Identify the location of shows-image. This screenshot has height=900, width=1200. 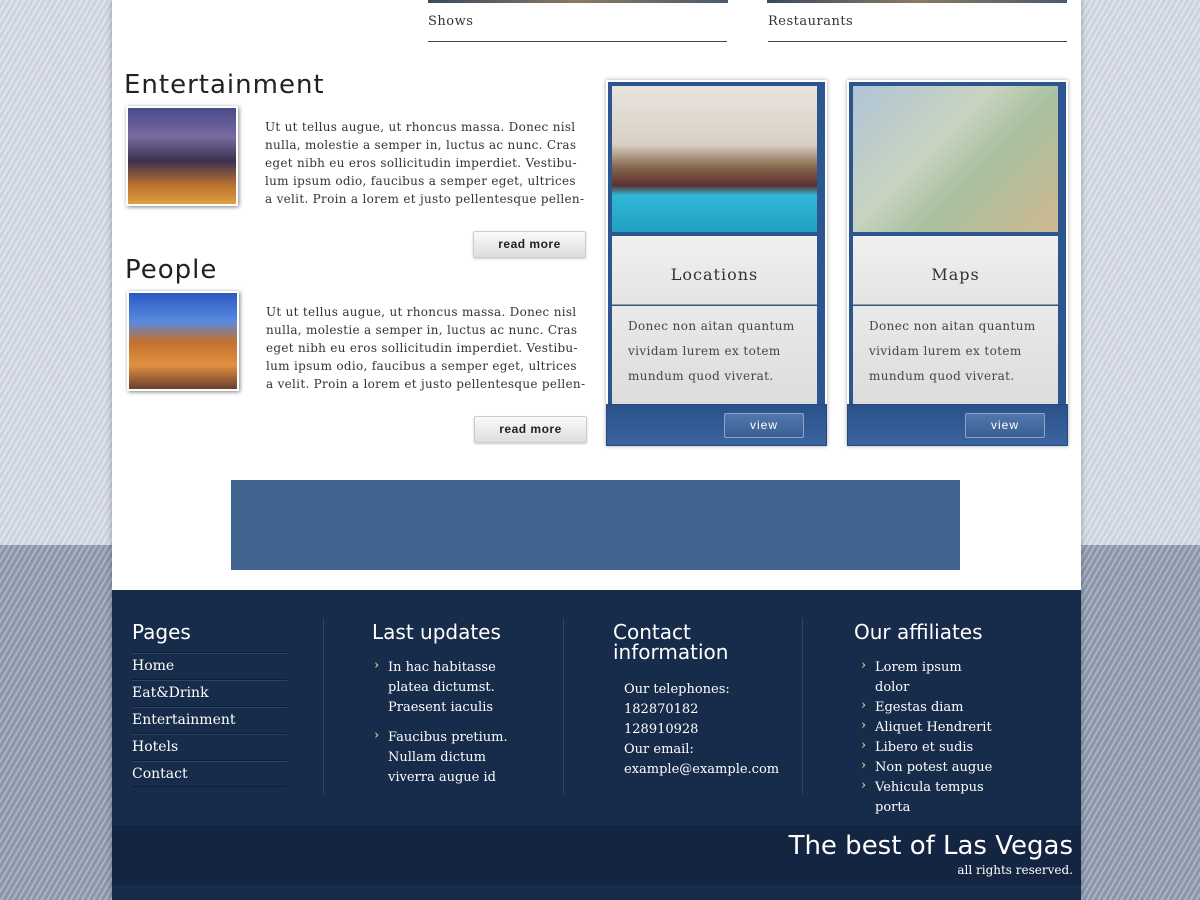
(578, 1).